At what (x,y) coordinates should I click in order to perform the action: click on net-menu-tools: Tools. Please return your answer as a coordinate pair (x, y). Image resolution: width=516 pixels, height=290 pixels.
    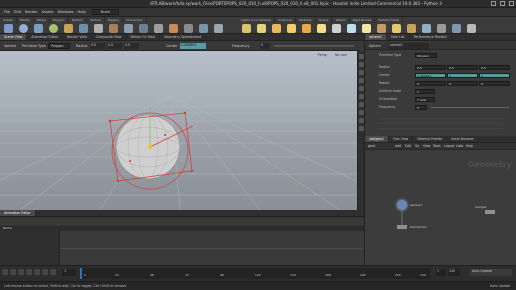
    Looking at the image, I should click on (437, 146).